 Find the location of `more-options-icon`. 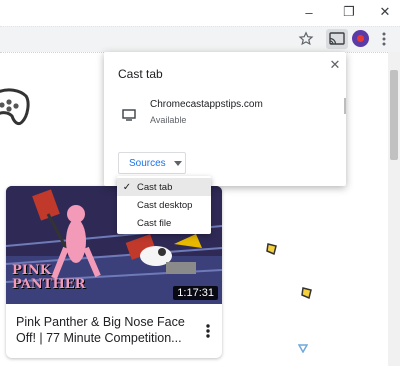

more-options-icon is located at coordinates (208, 331).